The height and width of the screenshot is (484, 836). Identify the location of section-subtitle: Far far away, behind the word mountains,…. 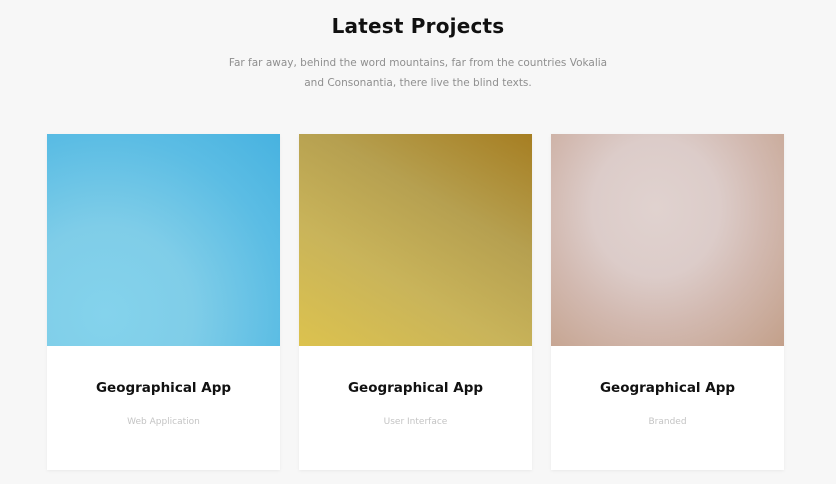
(418, 73).